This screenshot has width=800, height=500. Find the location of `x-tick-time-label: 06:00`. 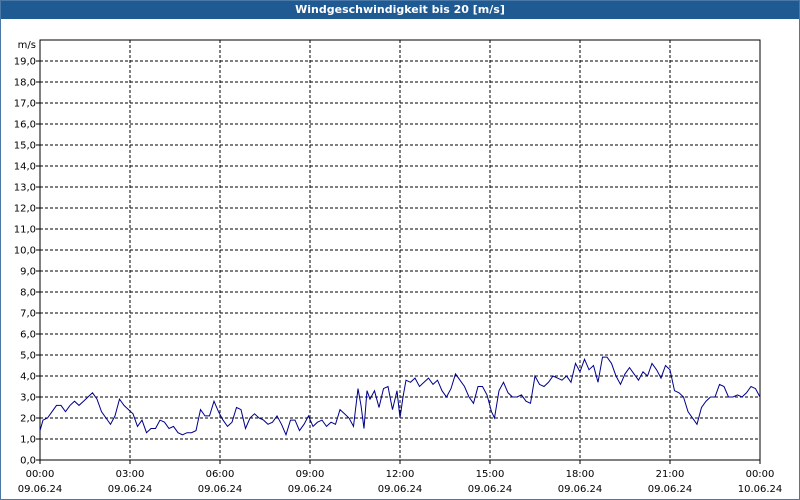

x-tick-time-label: 06:00 is located at coordinates (220, 474).